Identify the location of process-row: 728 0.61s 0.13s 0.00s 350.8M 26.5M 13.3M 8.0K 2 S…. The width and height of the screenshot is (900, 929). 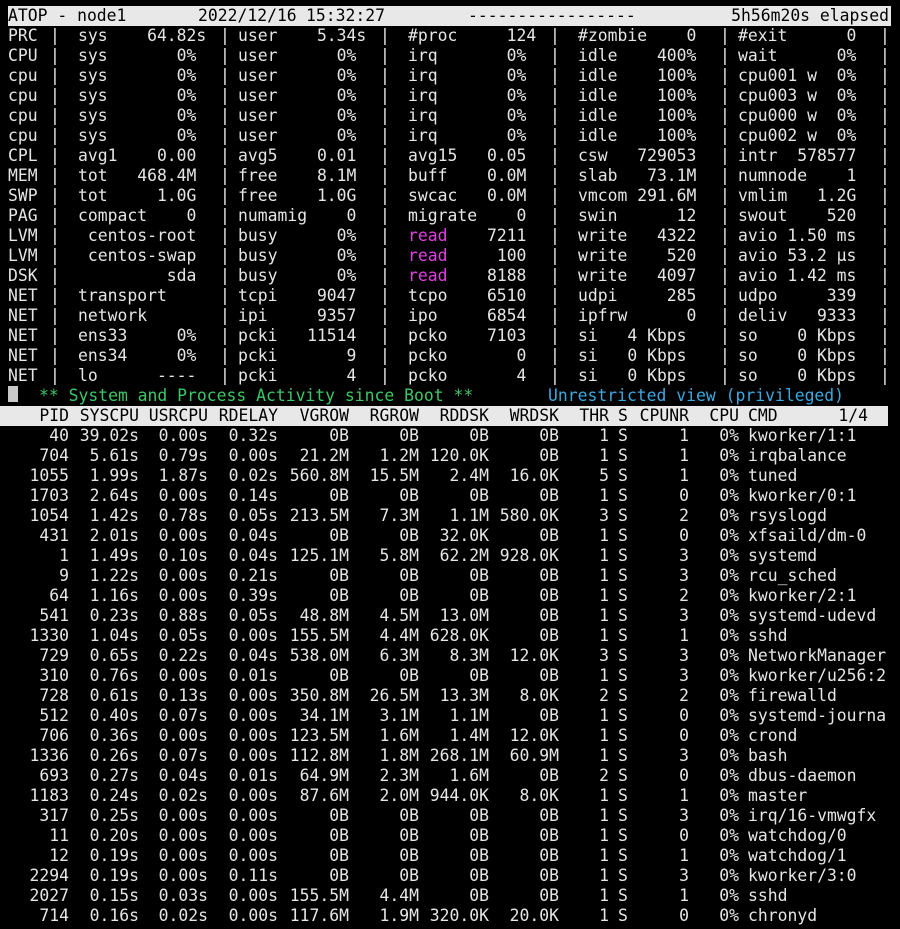
(444, 696).